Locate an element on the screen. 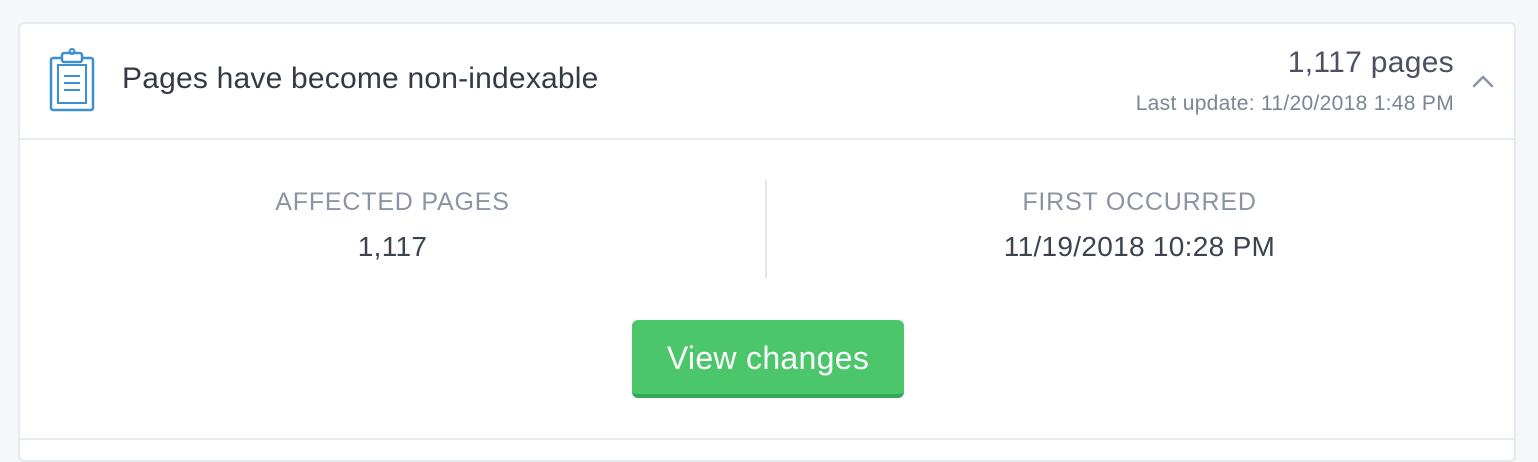 This screenshot has height=462, width=1538. affected-pages-label: AFFECTED PAGES is located at coordinates (392, 202).